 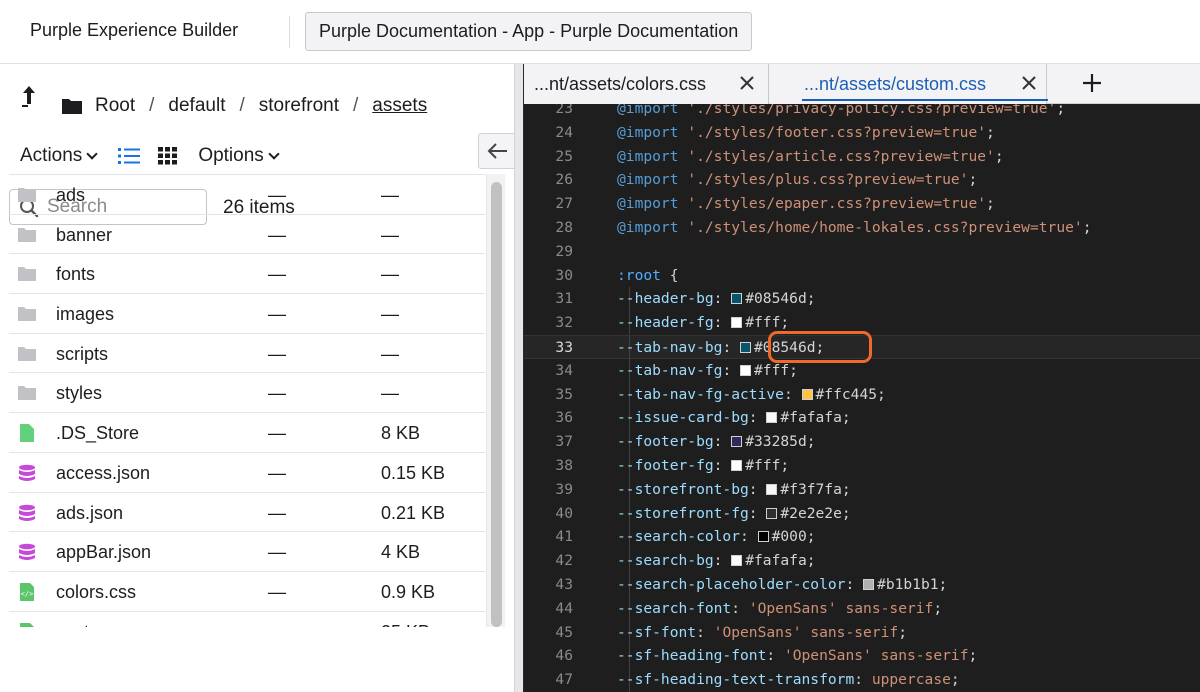 I want to click on code-token: --sf-font, so click(x=657, y=632).